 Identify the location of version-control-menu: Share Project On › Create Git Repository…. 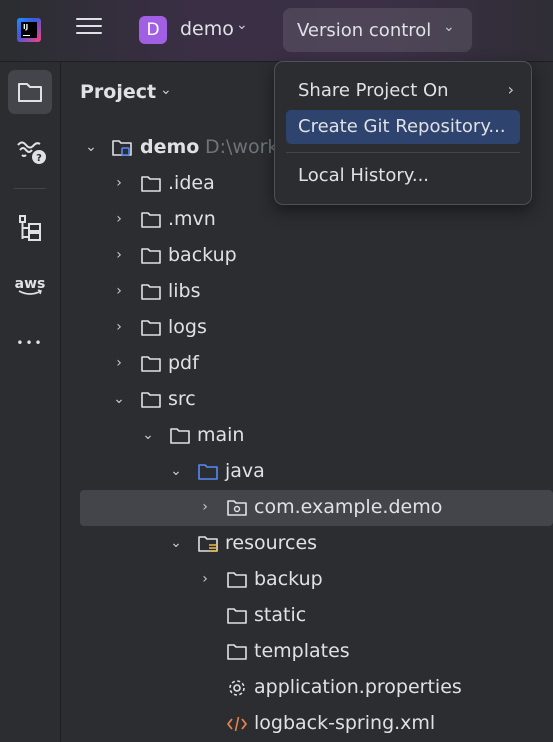
(403, 133).